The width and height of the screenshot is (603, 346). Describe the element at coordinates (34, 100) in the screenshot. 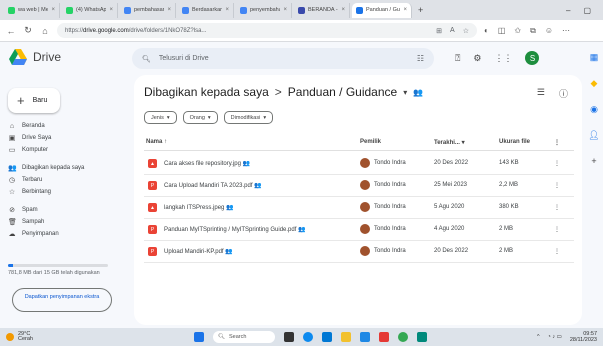

I see `new-button: + Baru` at that location.